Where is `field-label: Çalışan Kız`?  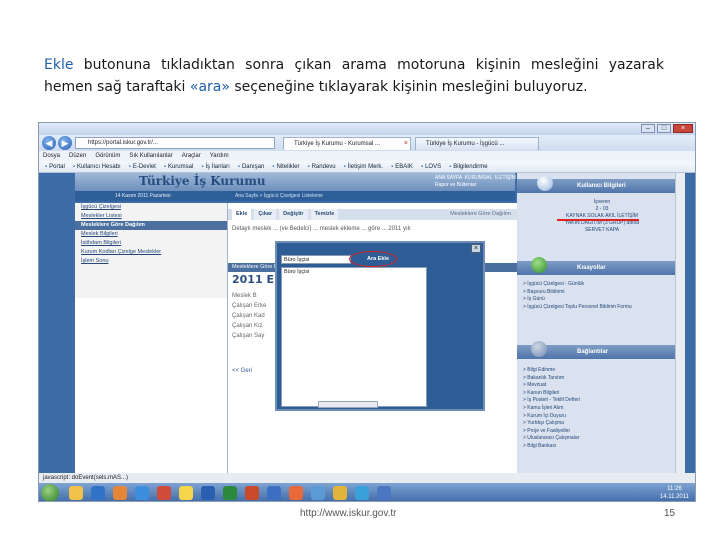
field-label: Çalışan Kız is located at coordinates (247, 326).